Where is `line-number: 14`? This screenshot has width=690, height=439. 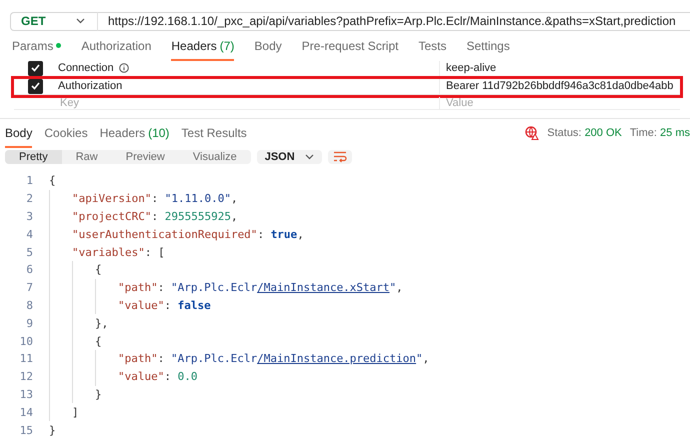
line-number: 14 is located at coordinates (25, 412).